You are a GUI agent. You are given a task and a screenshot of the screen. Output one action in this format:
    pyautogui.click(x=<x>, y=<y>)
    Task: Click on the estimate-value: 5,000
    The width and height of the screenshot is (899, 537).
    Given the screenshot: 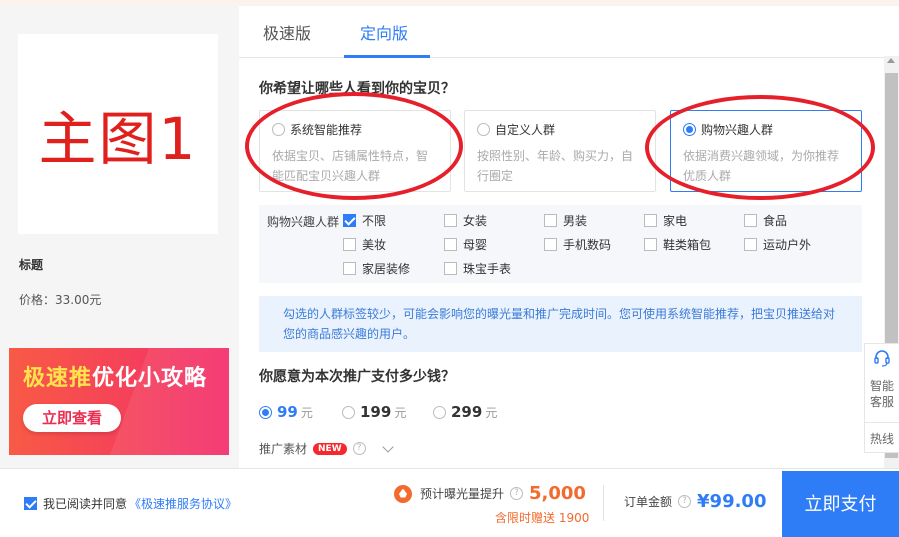 What is the action you would take?
    pyautogui.click(x=557, y=493)
    